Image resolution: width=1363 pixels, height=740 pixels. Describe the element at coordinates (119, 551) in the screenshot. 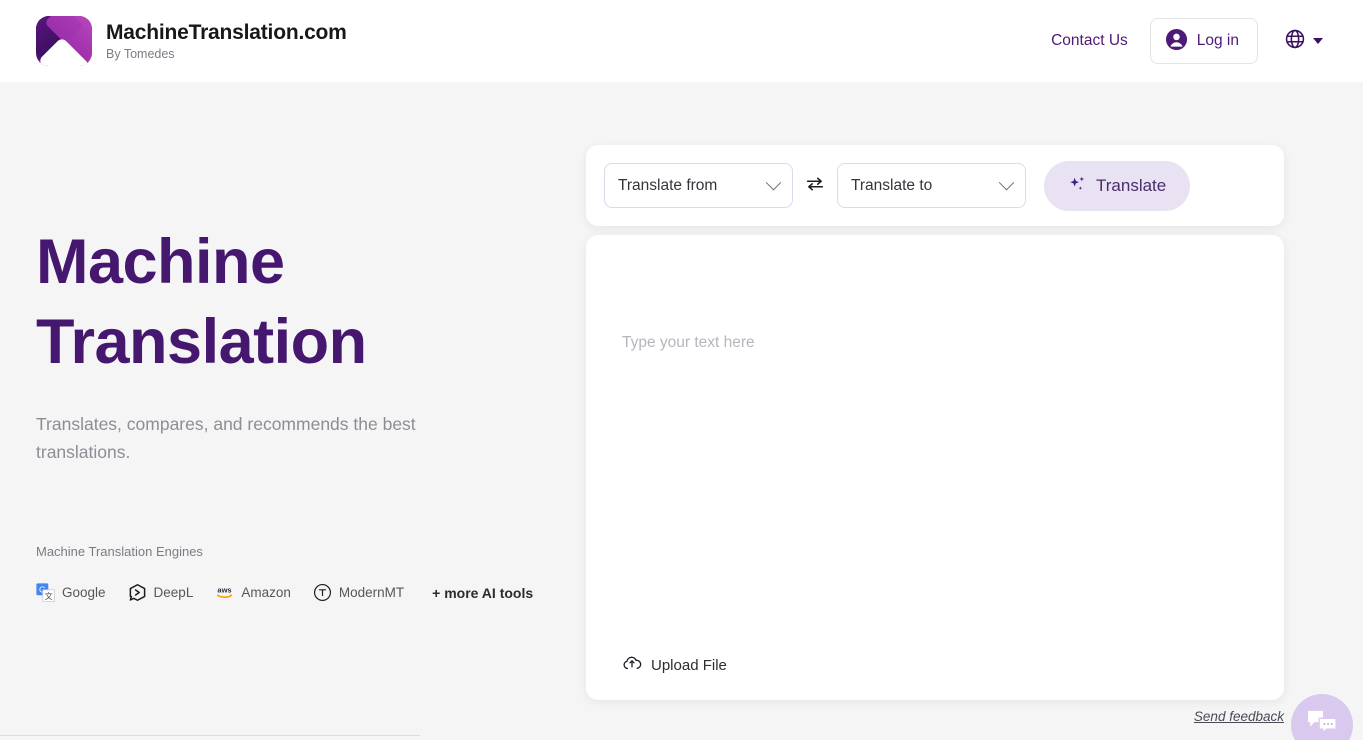

I see `engines-caption: Machine Translation Engines` at that location.